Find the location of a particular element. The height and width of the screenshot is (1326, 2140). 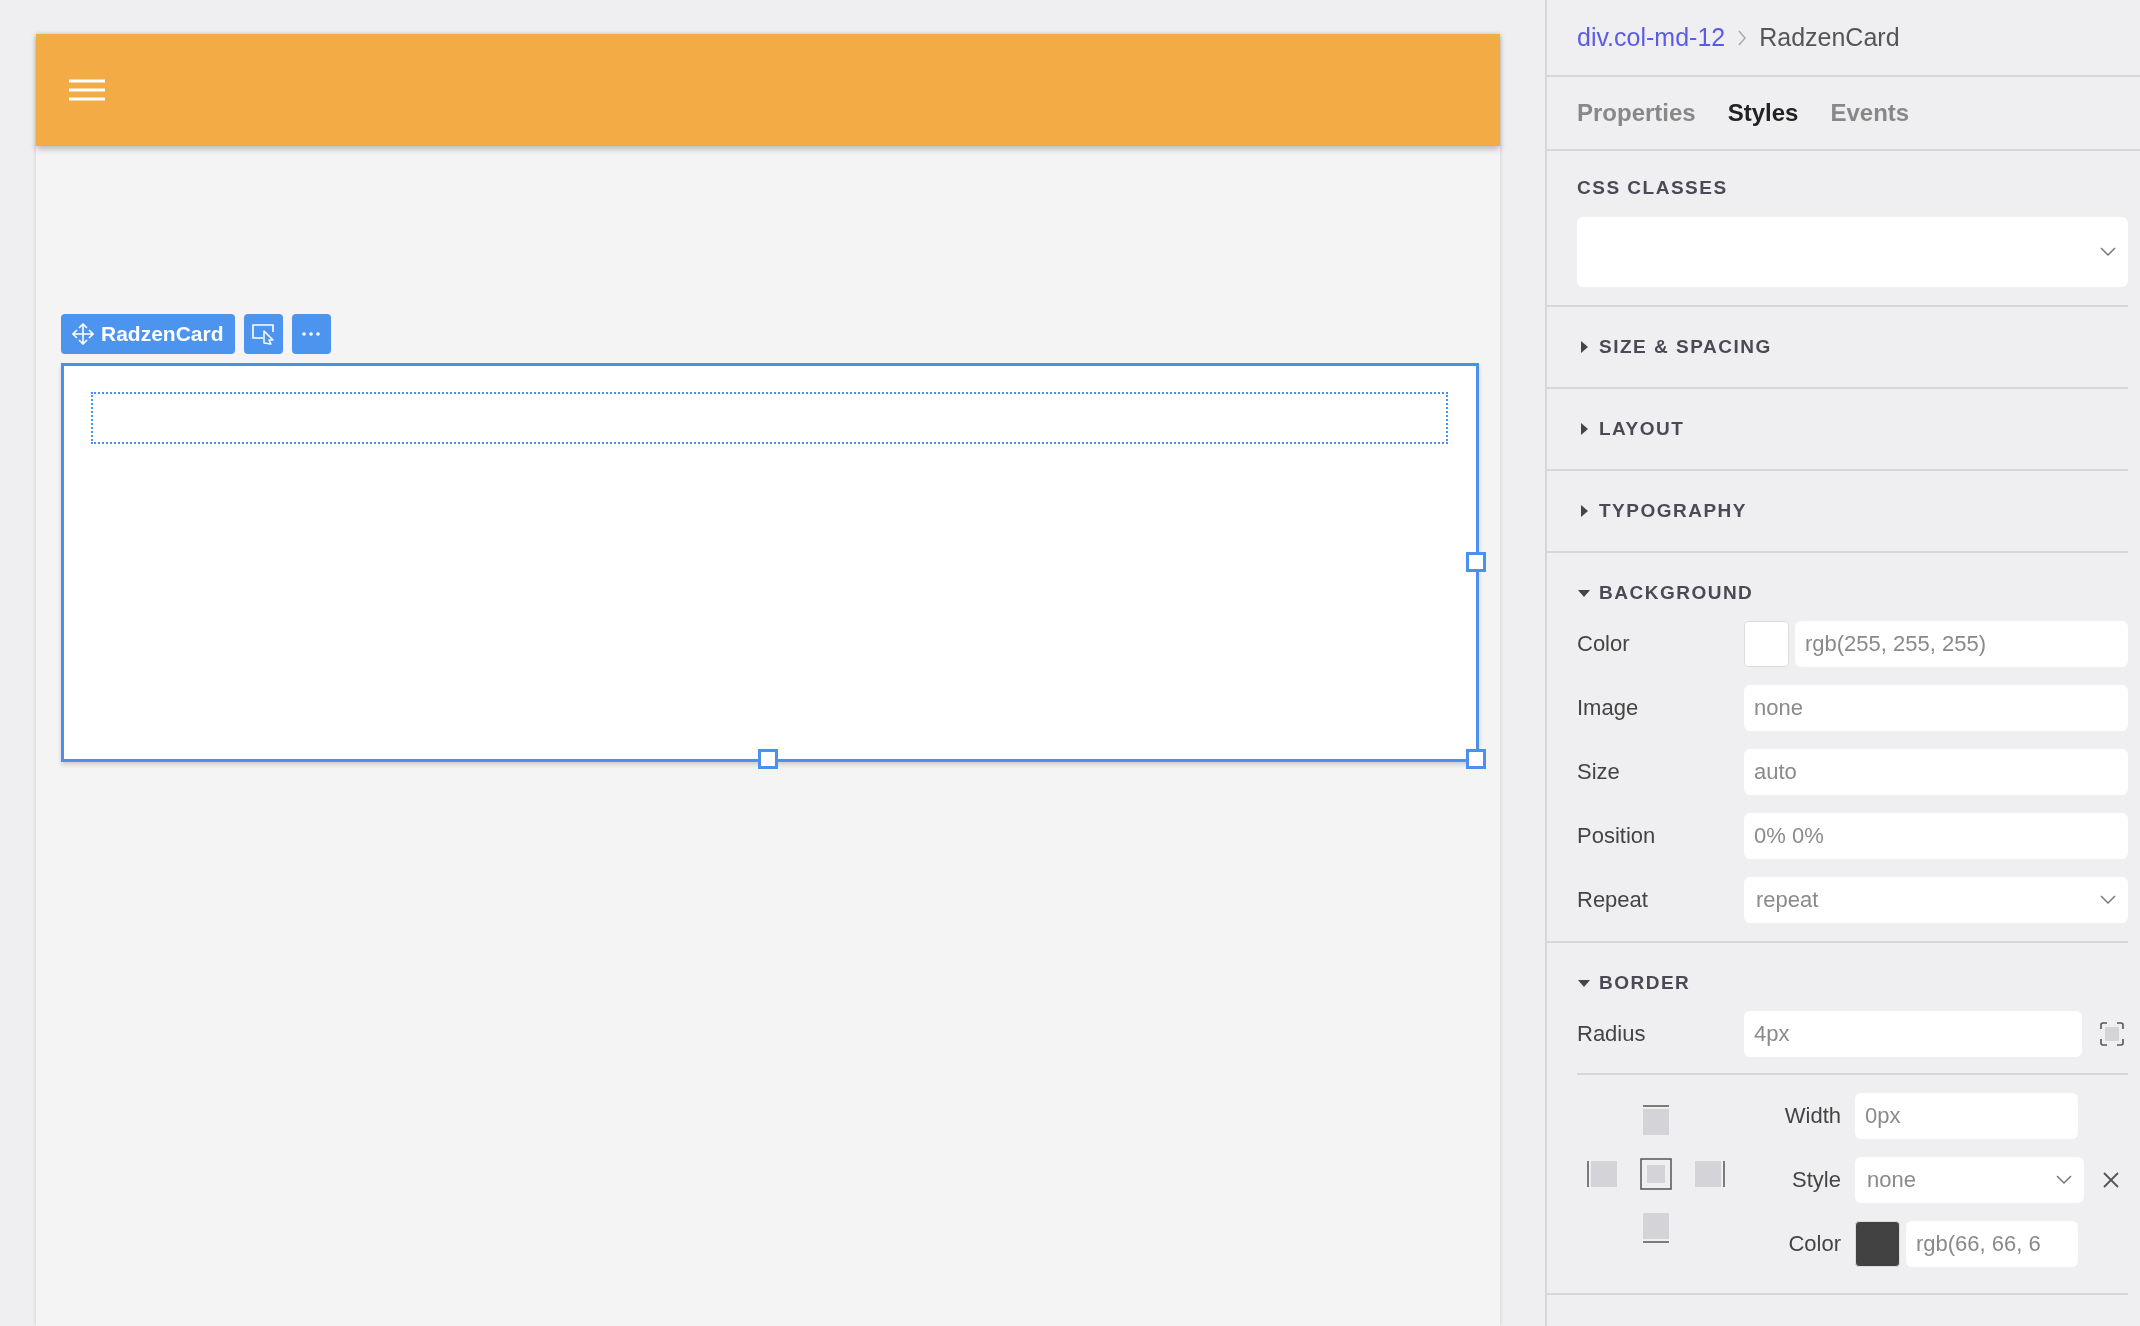

section-header: SIZE & SPACING is located at coordinates (1852, 347).